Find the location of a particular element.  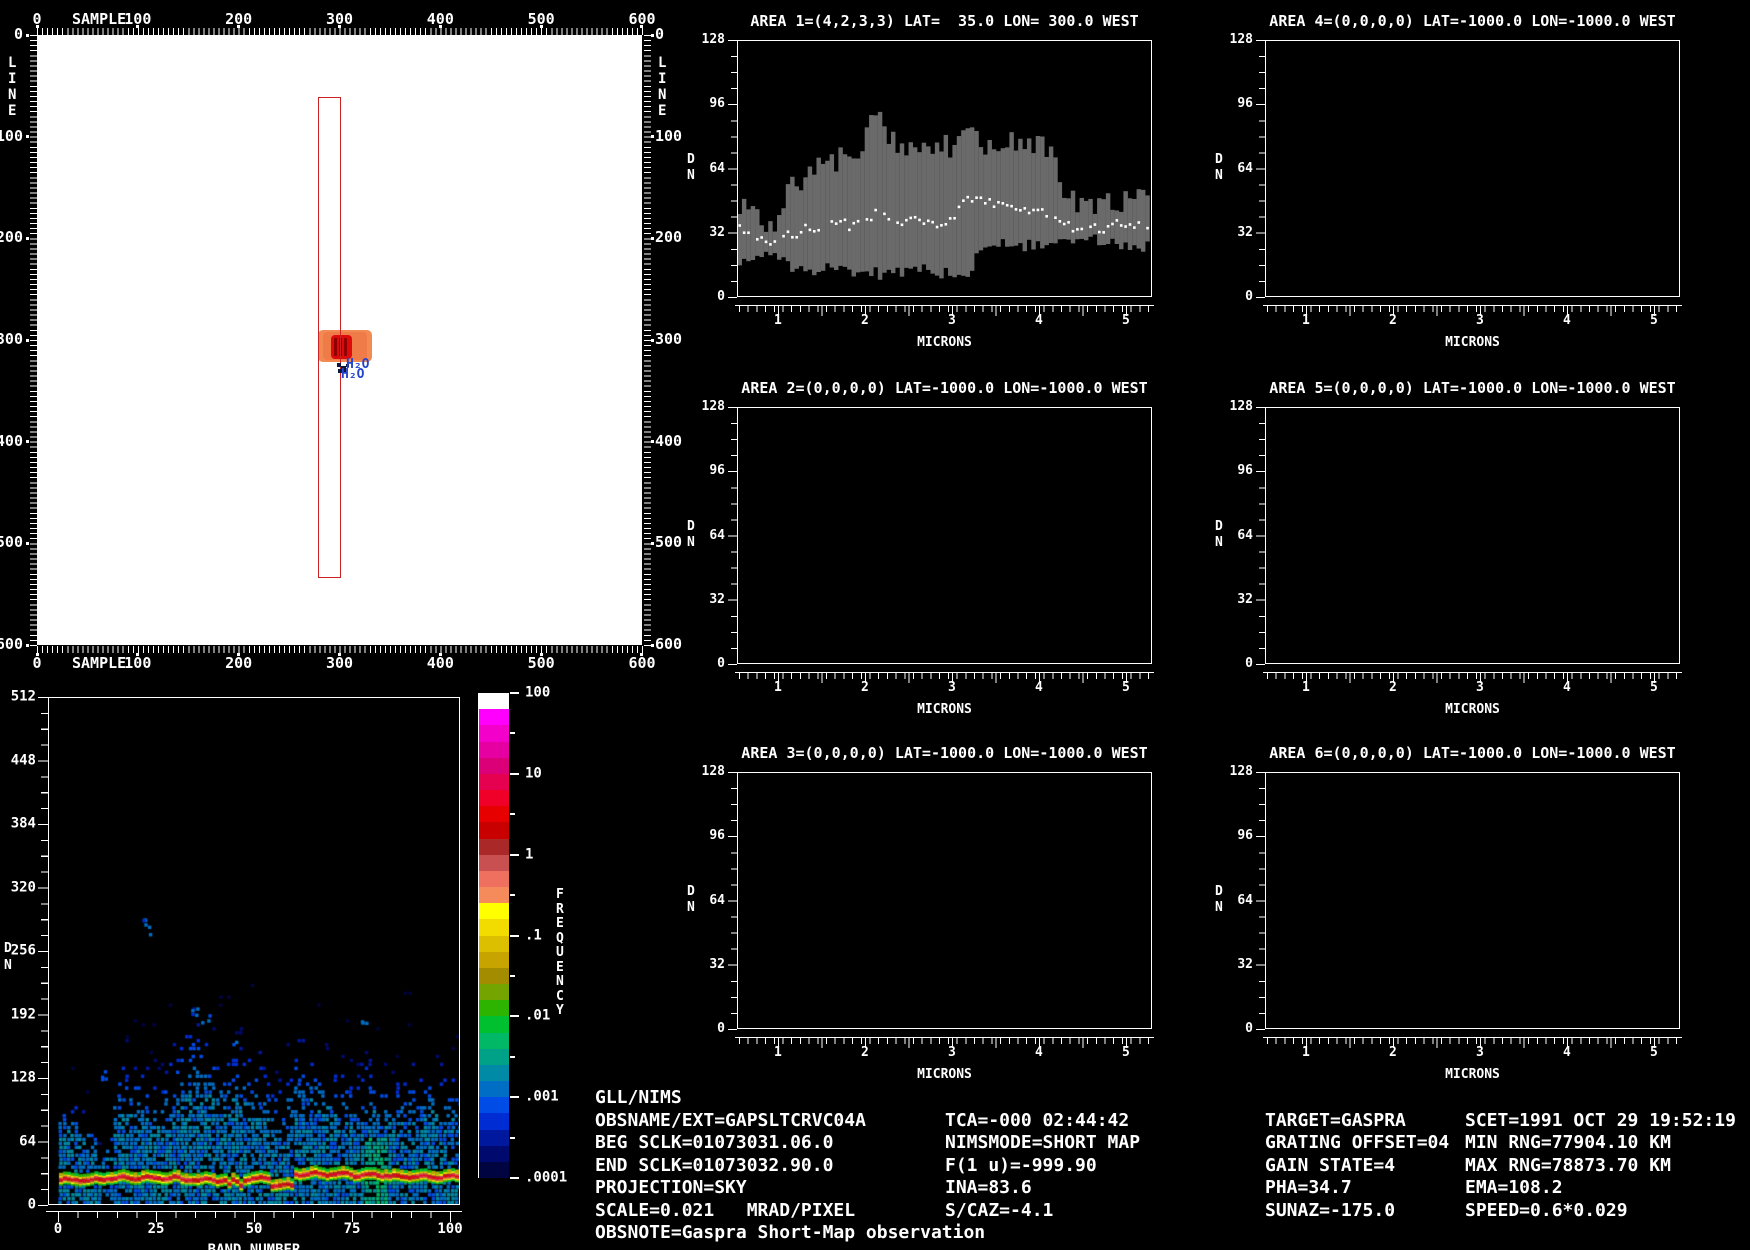

info-line: SUNAZ=-175.0 is located at coordinates (1330, 1210).